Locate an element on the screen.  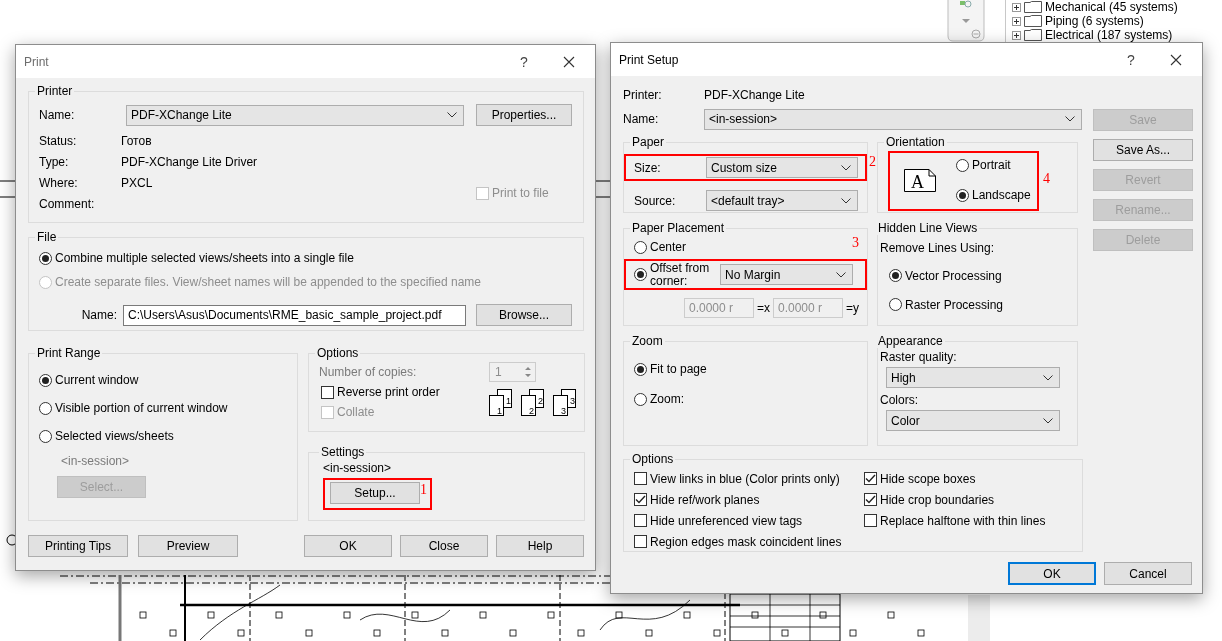
group-label: Settings is located at coordinates (343, 452).